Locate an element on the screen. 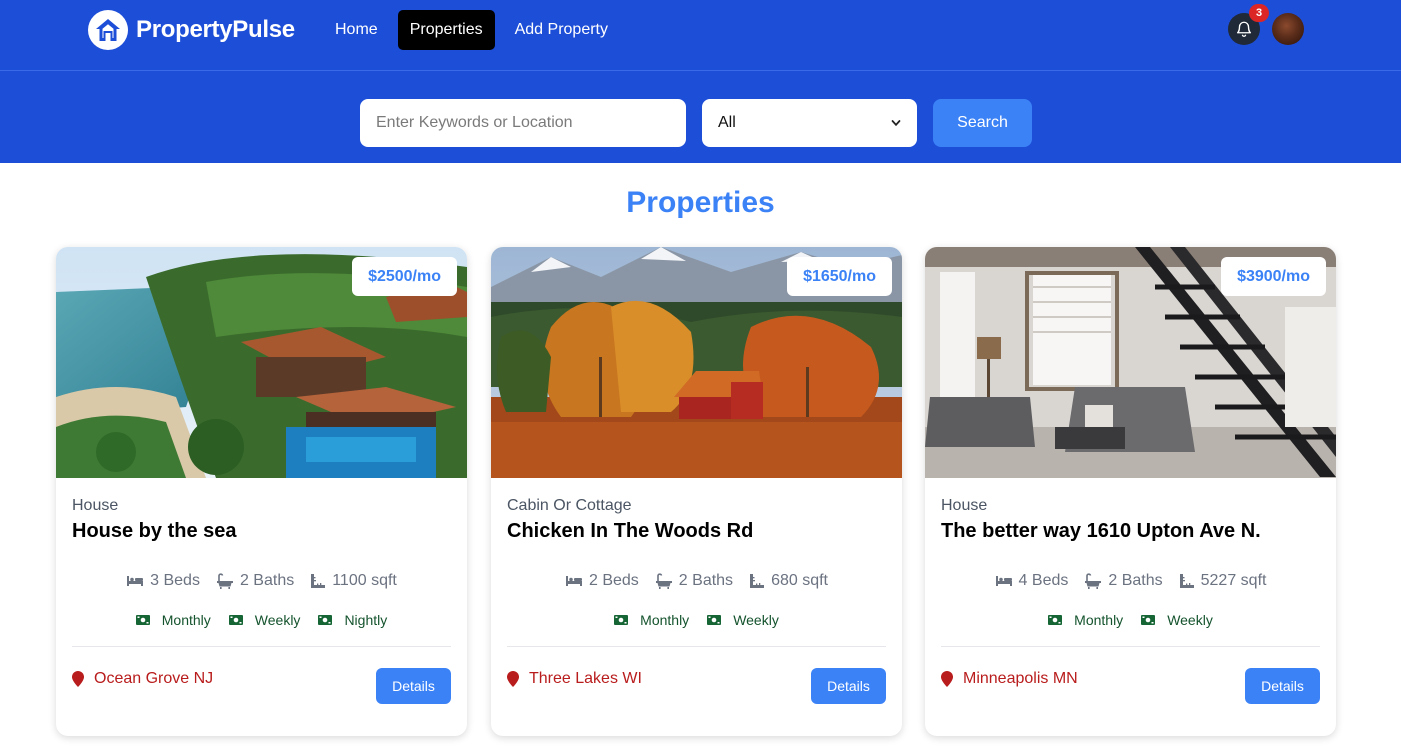 Image resolution: width=1401 pixels, height=753 pixels. property-name: Chicken In The Woods Rd is located at coordinates (630, 531).